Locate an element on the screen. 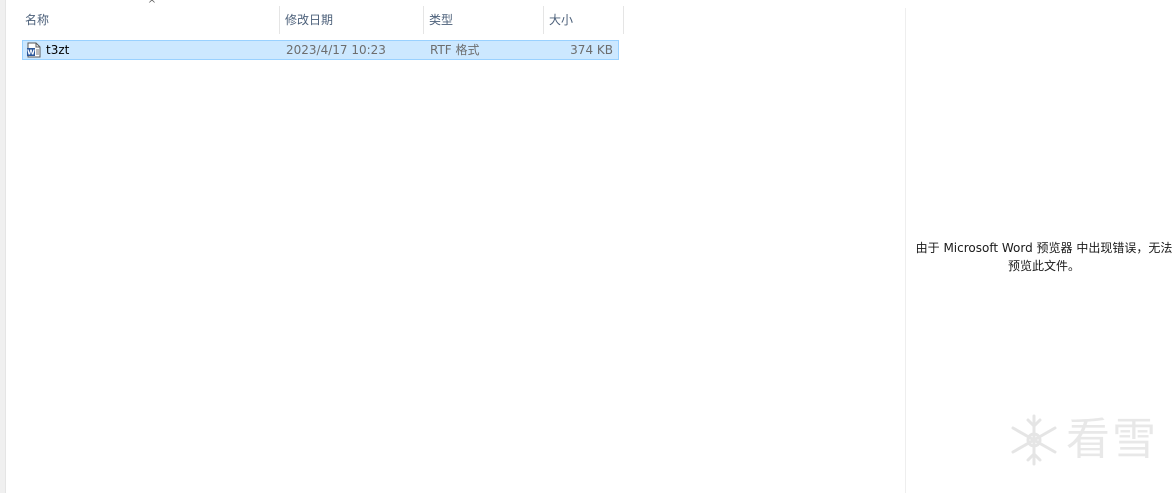 The image size is (1176, 493). preview-error-message: 由于 Microsoft Word 预览器 中出现错误，无法 预览此文件。 is located at coordinates (1044, 257).